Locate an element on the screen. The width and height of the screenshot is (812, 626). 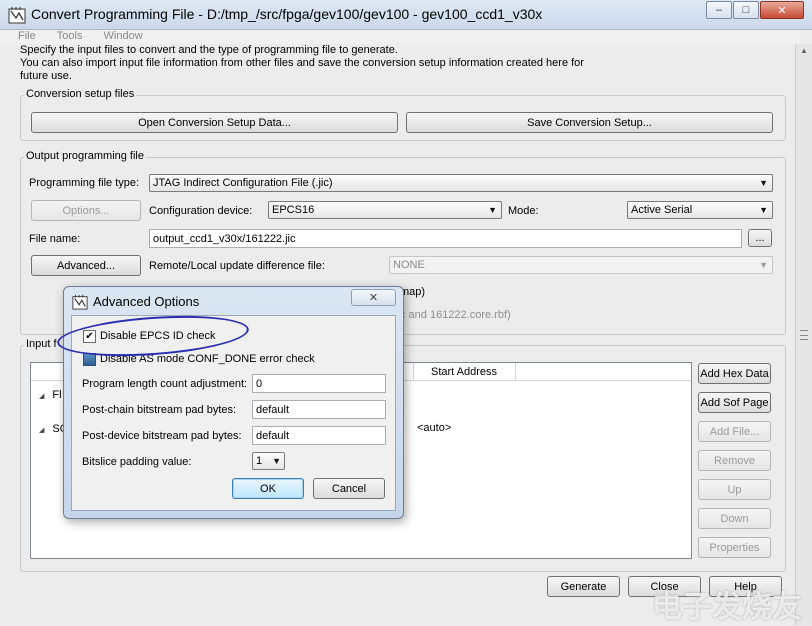
intro-line-3: future use. is located at coordinates (46, 76).